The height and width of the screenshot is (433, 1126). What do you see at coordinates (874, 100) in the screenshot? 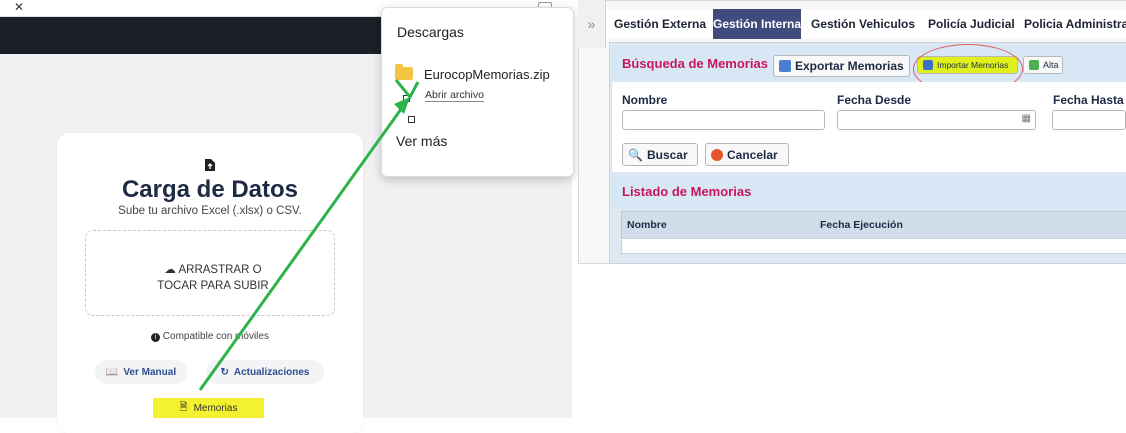
I see `fecha-desde-label: Fecha Desde` at bounding box center [874, 100].